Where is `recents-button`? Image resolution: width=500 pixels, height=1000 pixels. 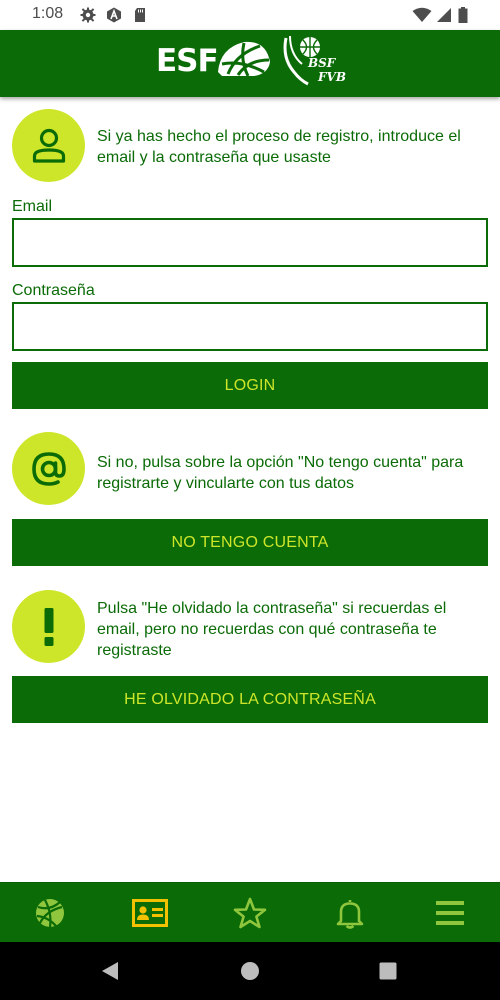 recents-button is located at coordinates (388, 971).